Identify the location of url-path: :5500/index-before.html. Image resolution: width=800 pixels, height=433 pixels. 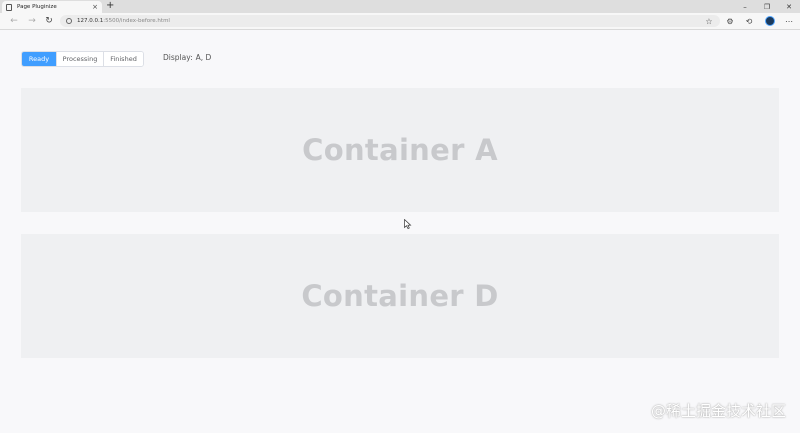
(136, 21).